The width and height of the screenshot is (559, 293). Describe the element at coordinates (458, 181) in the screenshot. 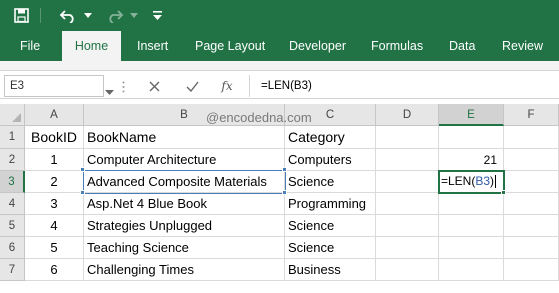

I see `formula-prefix: =LEN(` at that location.